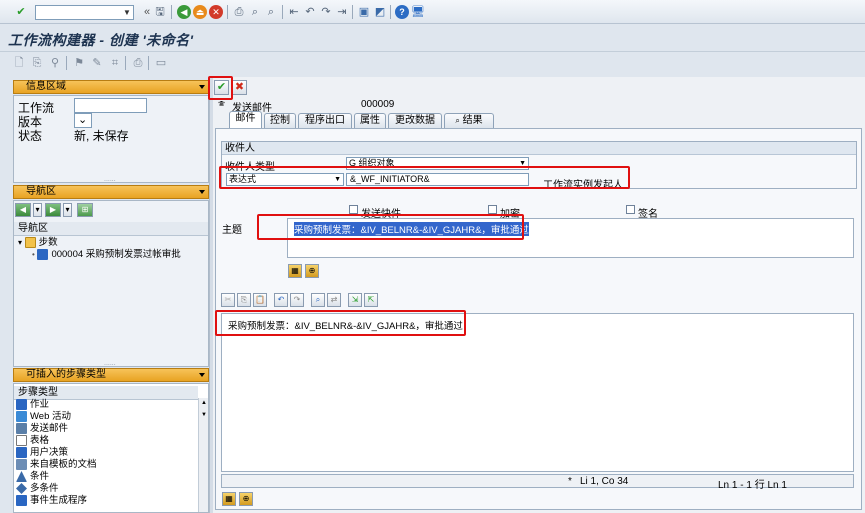  I want to click on status-label: 状态, so click(30, 136).